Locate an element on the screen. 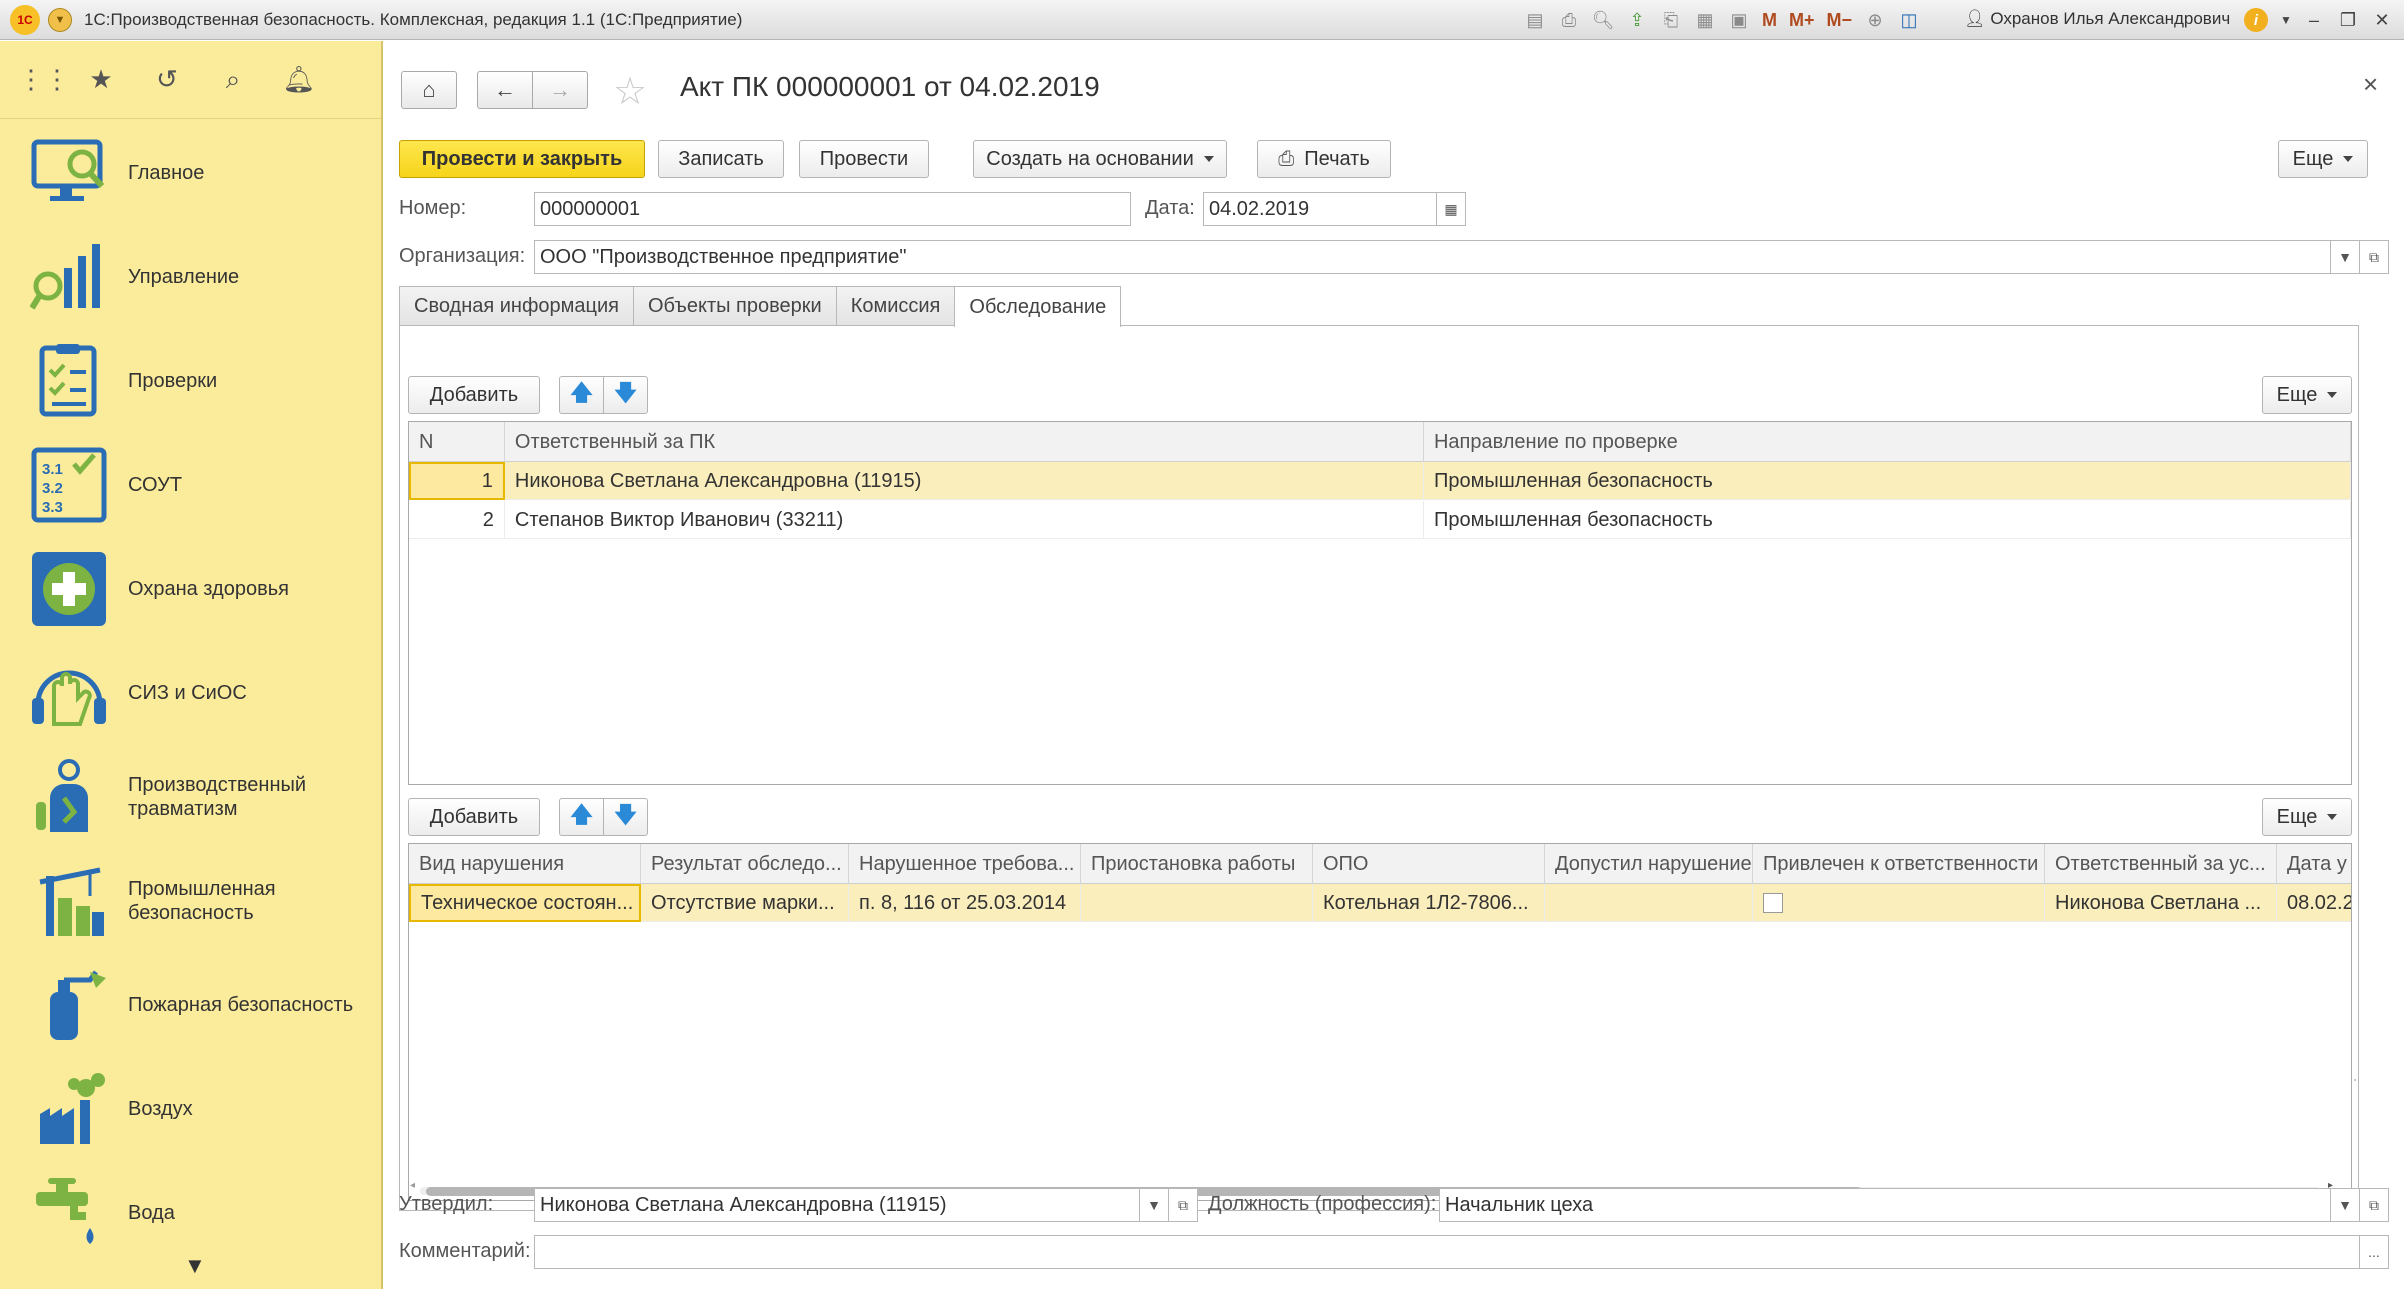 The width and height of the screenshot is (2404, 1289). cell-requirement: п. 8, 116 от 25.03.2014 is located at coordinates (965, 903).